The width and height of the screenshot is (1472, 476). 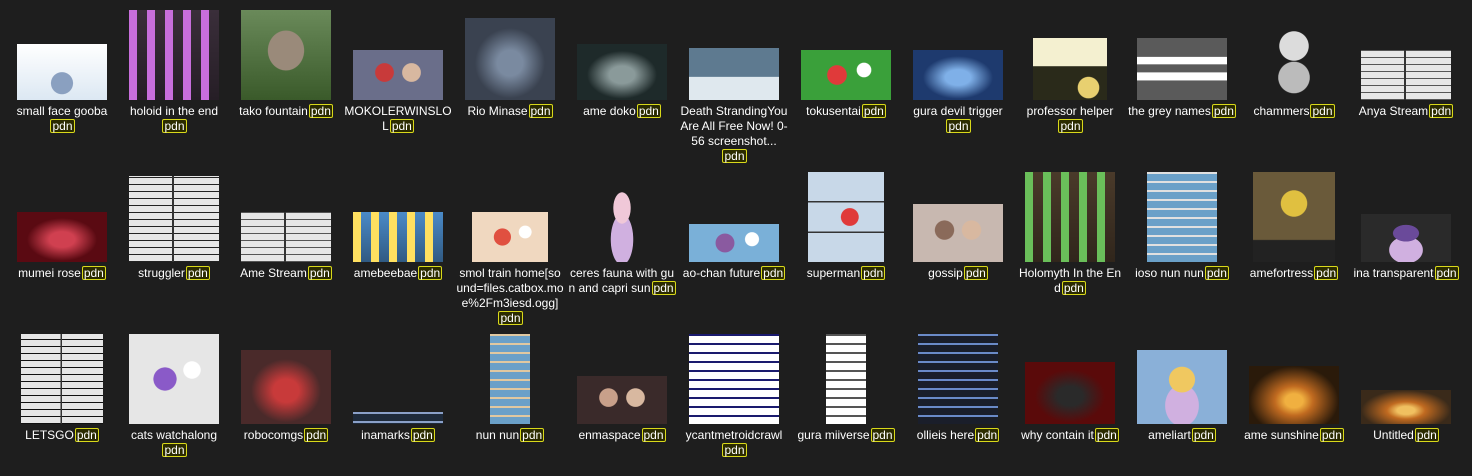 What do you see at coordinates (622, 111) in the screenshot?
I see `file-name-label: ame doko pdn` at bounding box center [622, 111].